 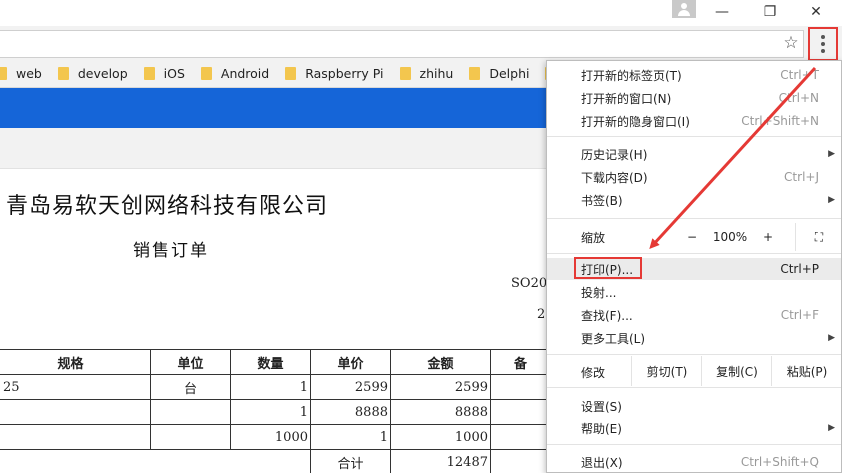 What do you see at coordinates (799, 75) in the screenshot?
I see `menu-item-shortcut: Ctrl+T` at bounding box center [799, 75].